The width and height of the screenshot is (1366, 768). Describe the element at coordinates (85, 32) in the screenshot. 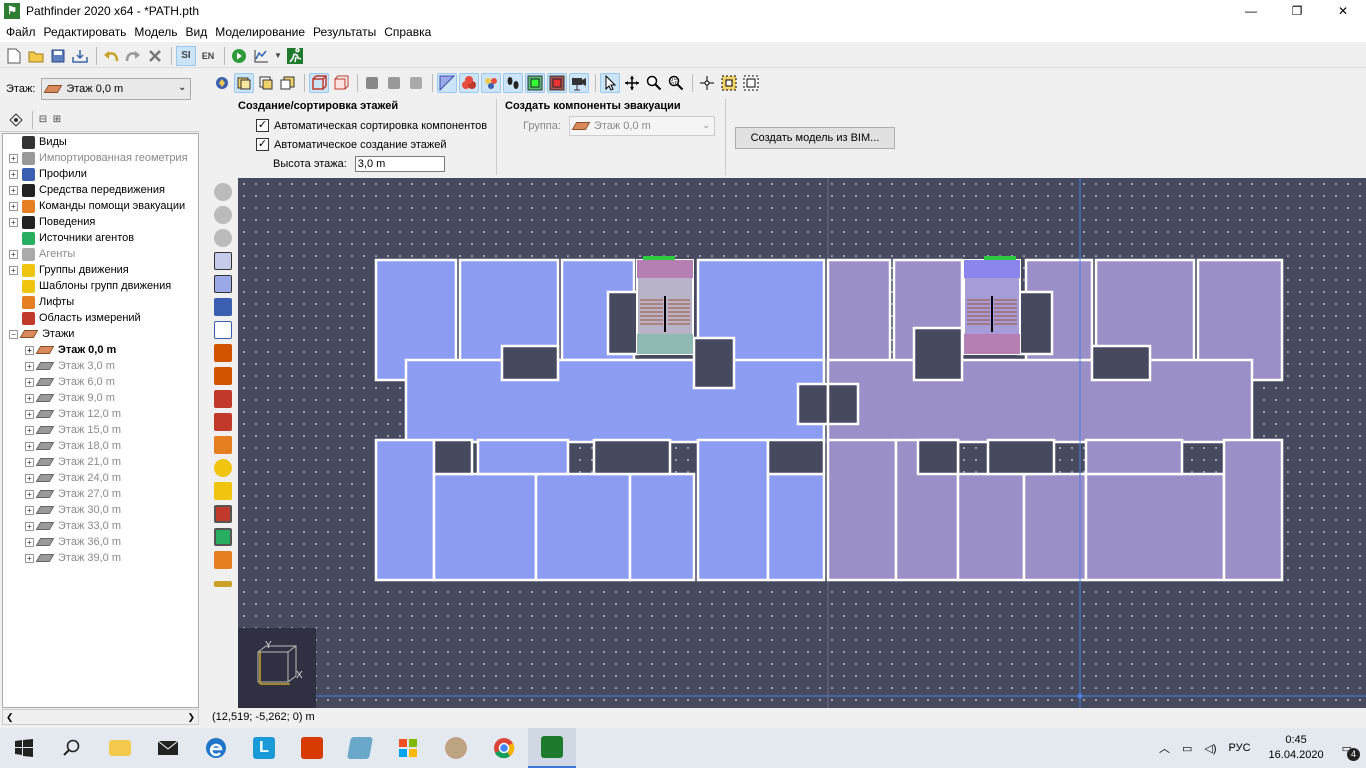

I see `menu-edit: Редактировать` at that location.